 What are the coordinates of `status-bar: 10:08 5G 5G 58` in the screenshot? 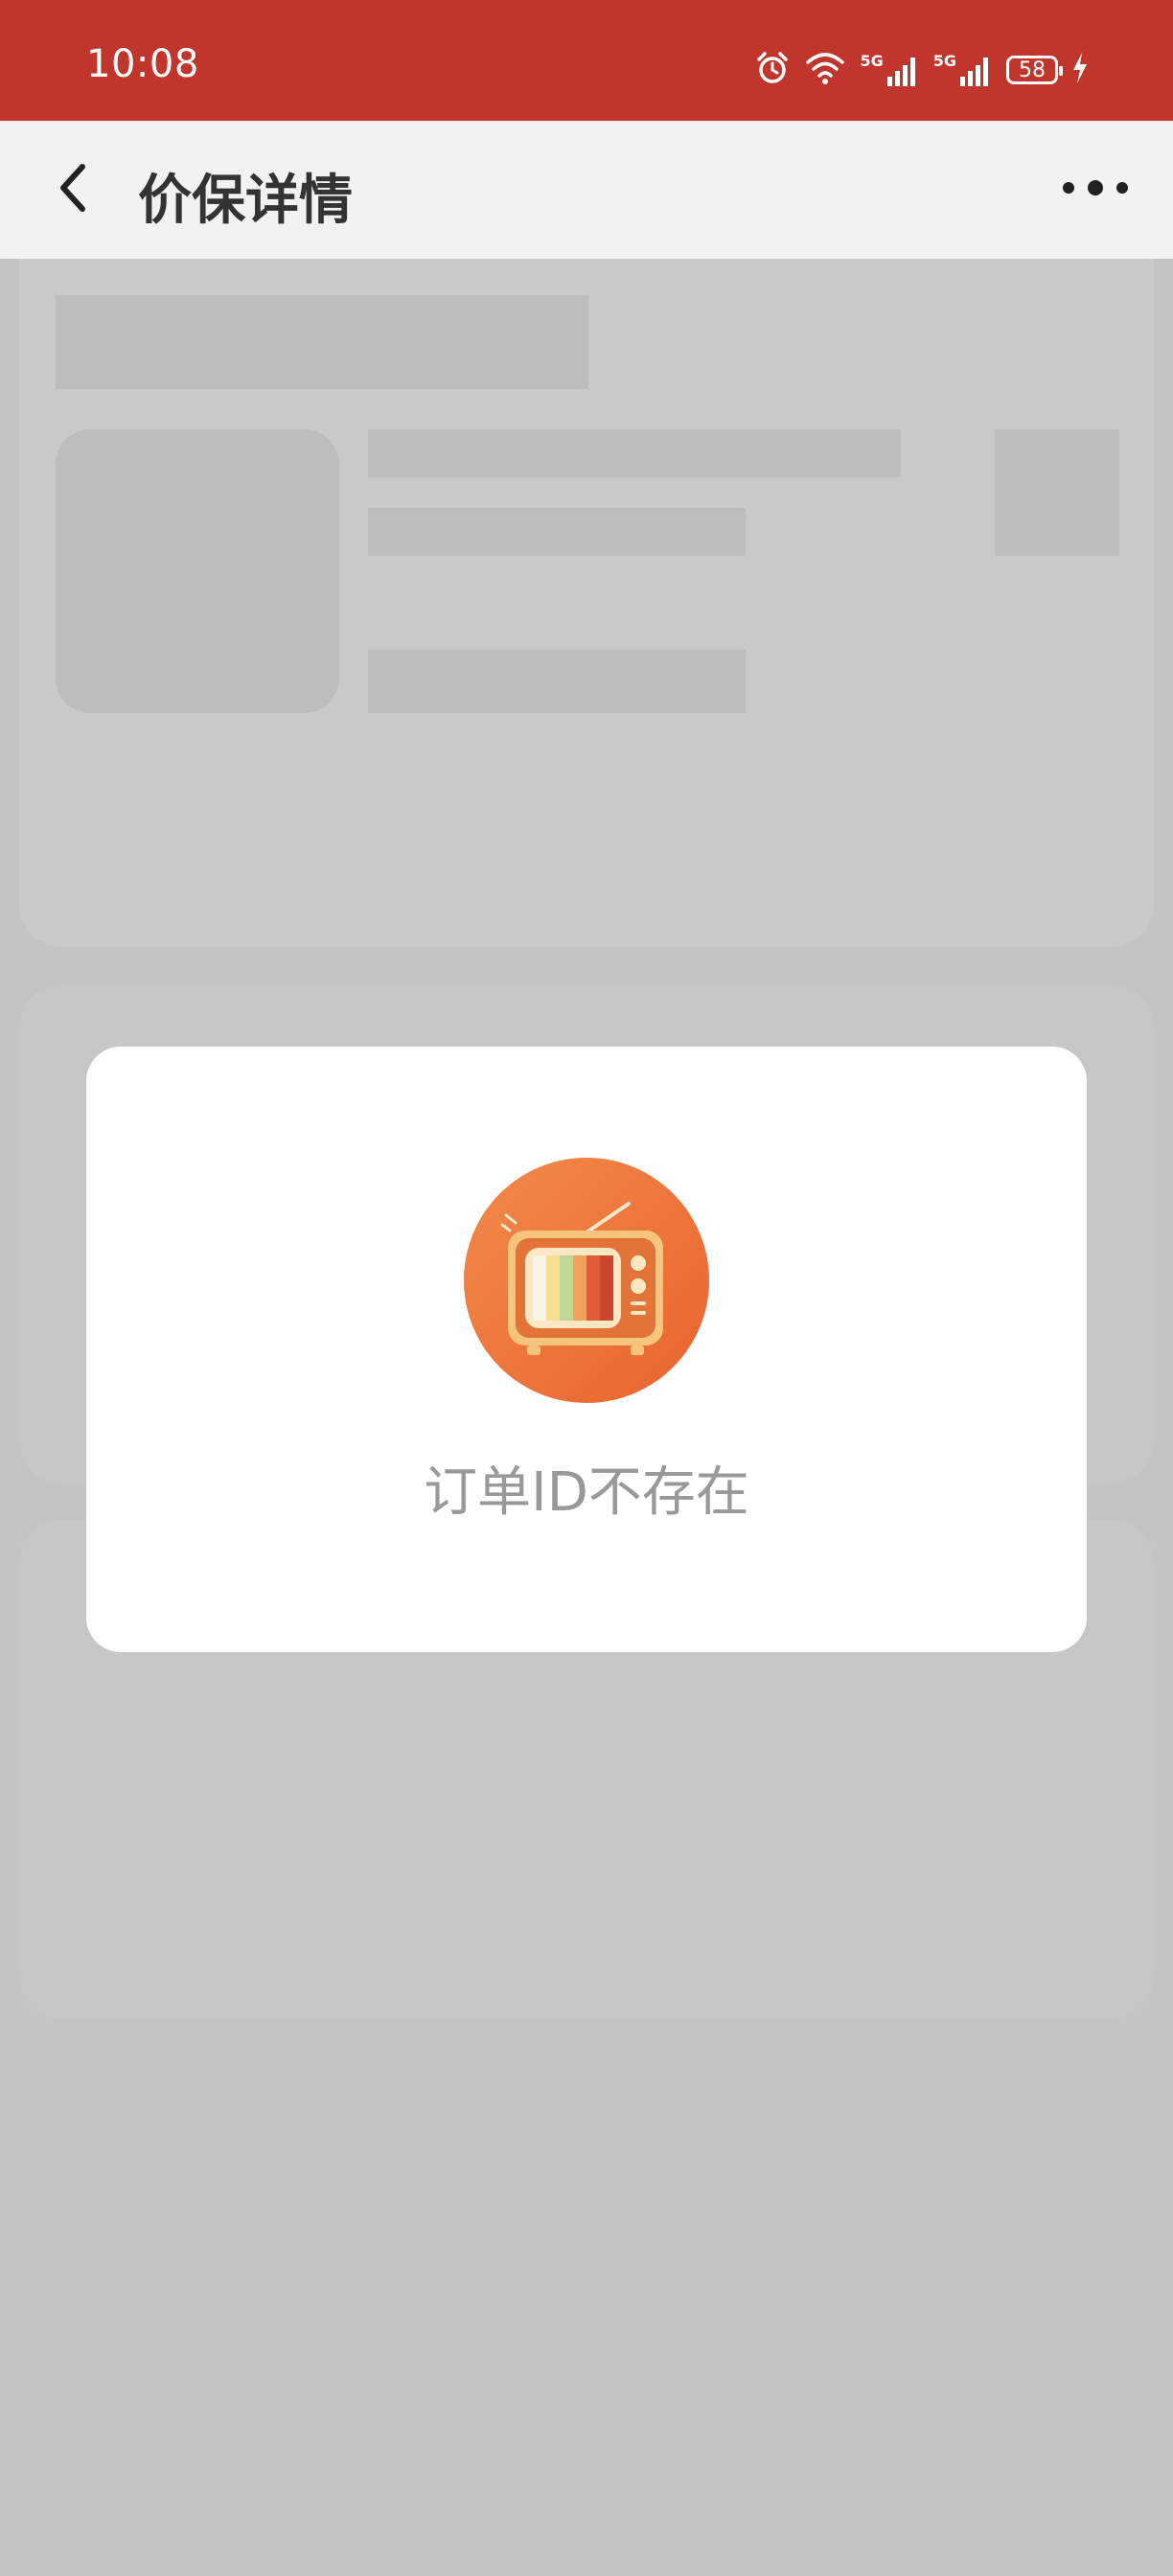 It's located at (586, 60).